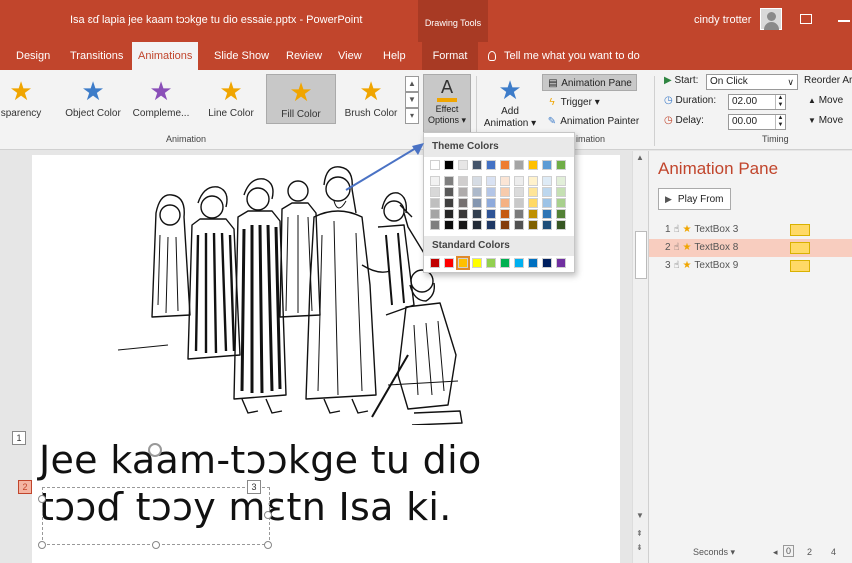 The height and width of the screenshot is (563, 852). I want to click on scroll-down-icon: ▼, so click(640, 515).